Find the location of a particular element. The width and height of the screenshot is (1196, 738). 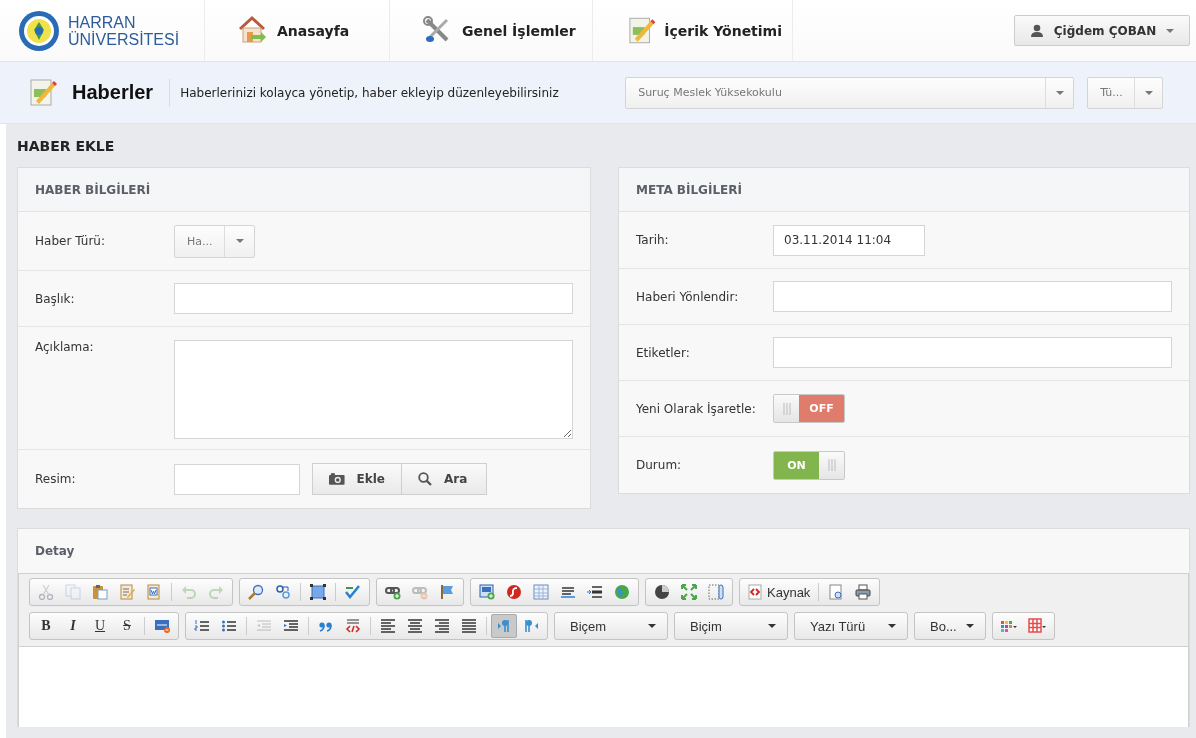

brand-name: HARRAN is located at coordinates (102, 22).